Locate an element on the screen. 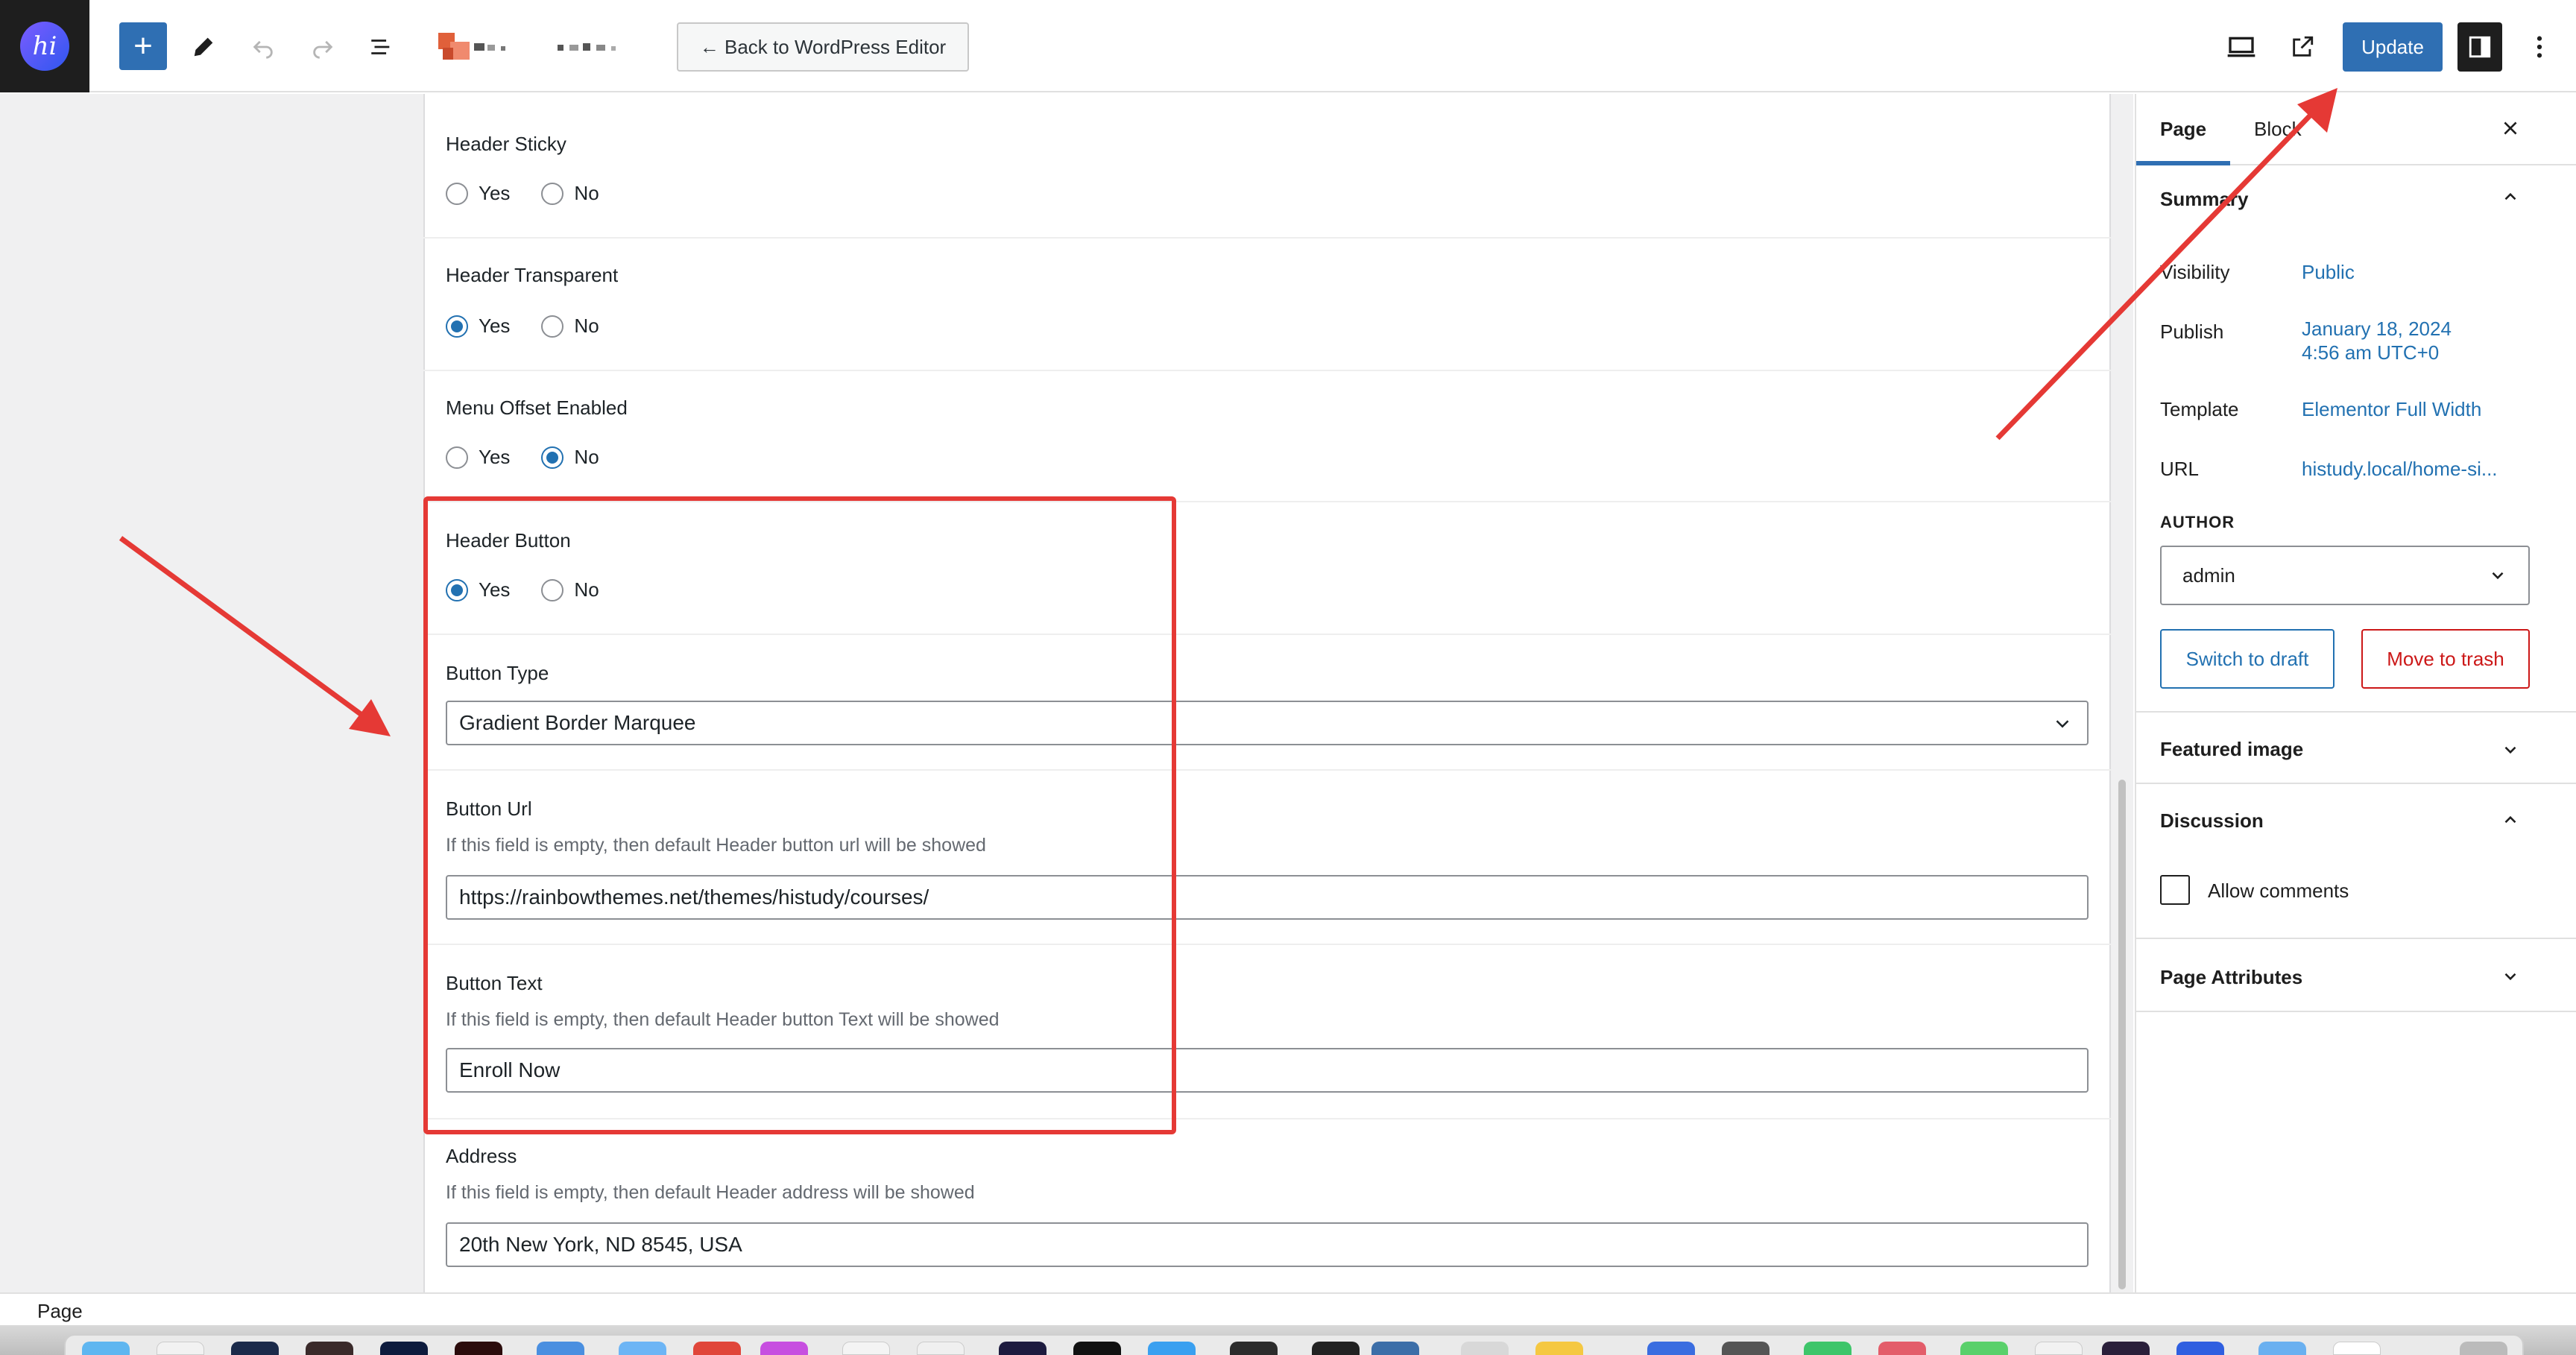 This screenshot has height=1355, width=2576. radio-label: No is located at coordinates (586, 590).